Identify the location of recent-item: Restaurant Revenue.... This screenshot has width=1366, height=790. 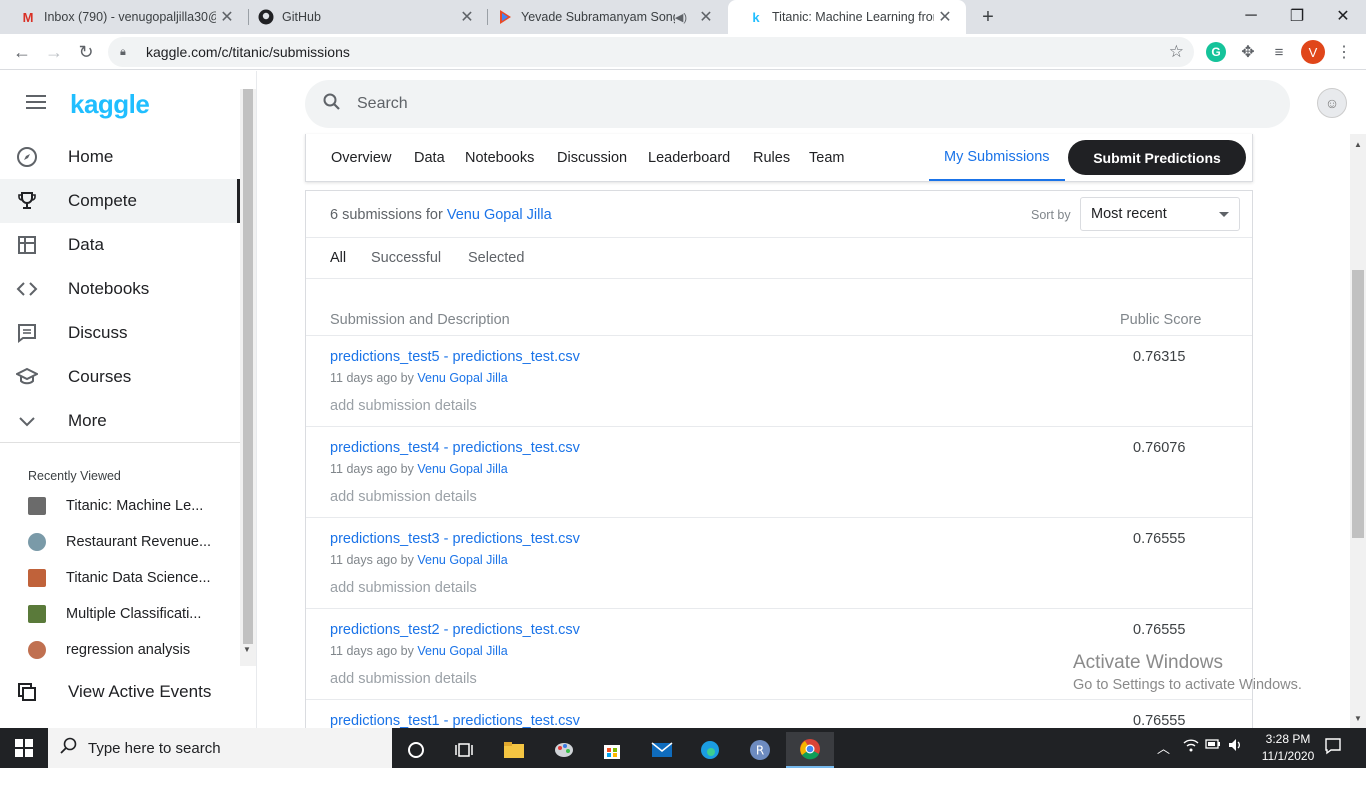
(128, 542).